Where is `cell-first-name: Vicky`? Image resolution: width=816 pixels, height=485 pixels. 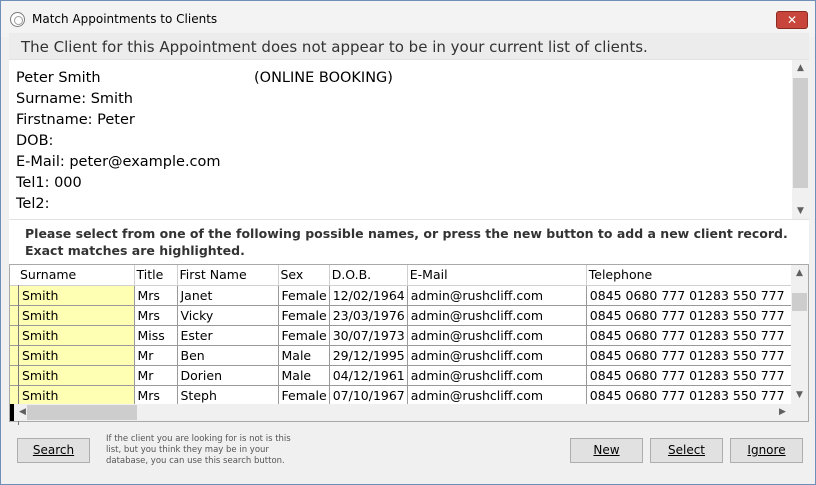
cell-first-name: Vicky is located at coordinates (228, 315).